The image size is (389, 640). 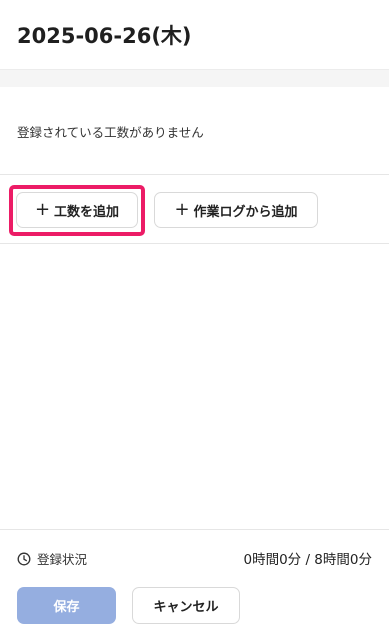 I want to click on add-from-log-button: + 作業ログから追加, so click(x=236, y=210).